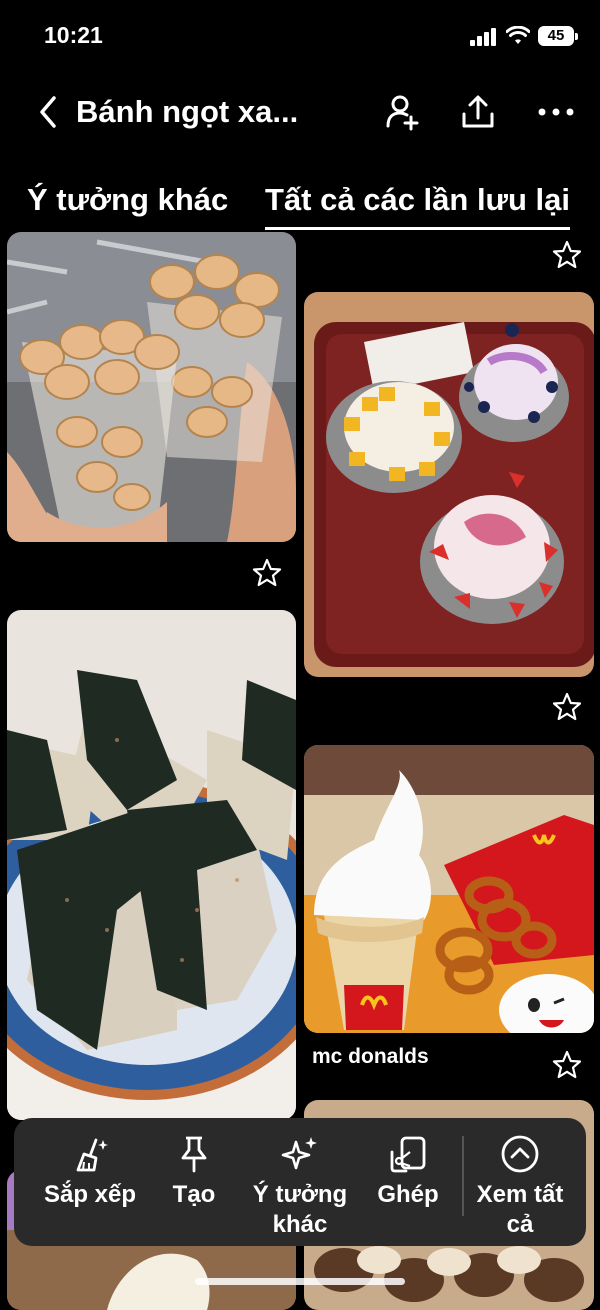 The width and height of the screenshot is (600, 1310). I want to click on shaved-ice-image, so click(449, 484).